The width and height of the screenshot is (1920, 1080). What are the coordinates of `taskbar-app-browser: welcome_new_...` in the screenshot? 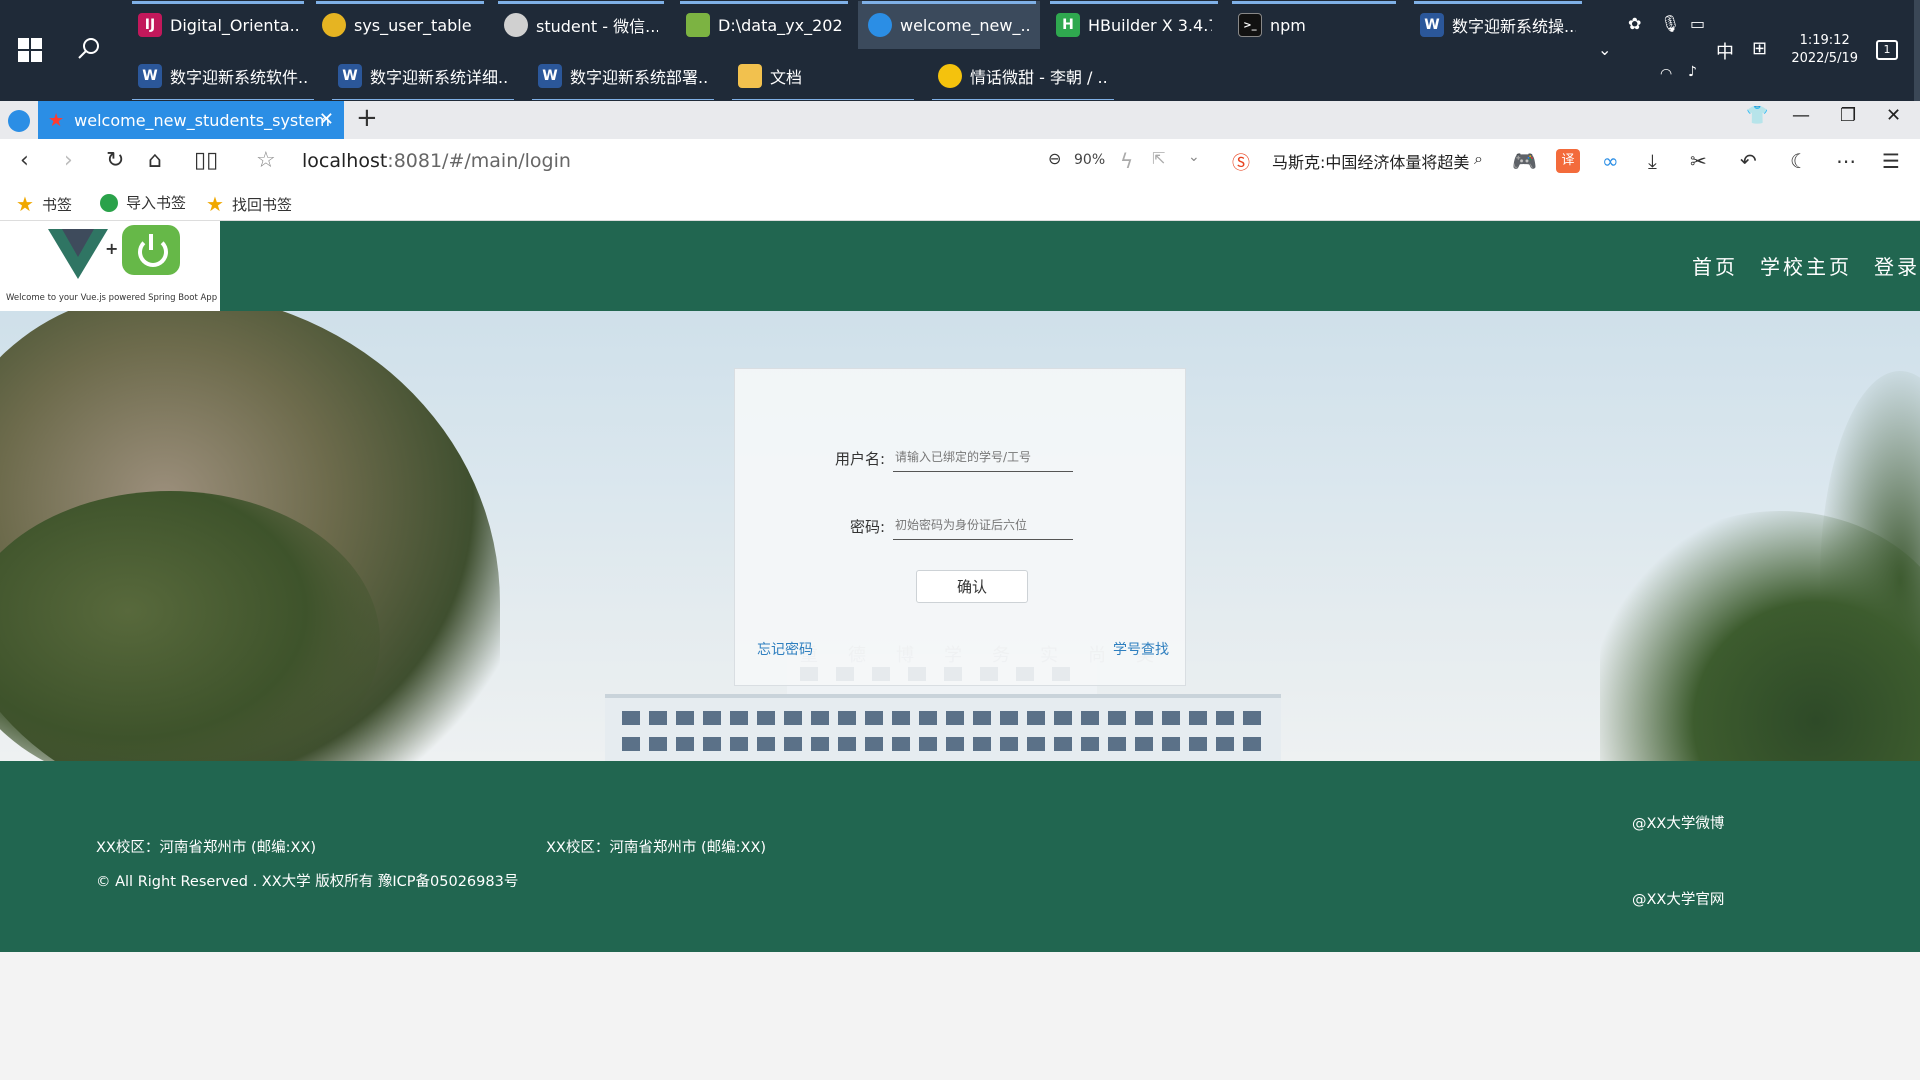 It's located at (949, 25).